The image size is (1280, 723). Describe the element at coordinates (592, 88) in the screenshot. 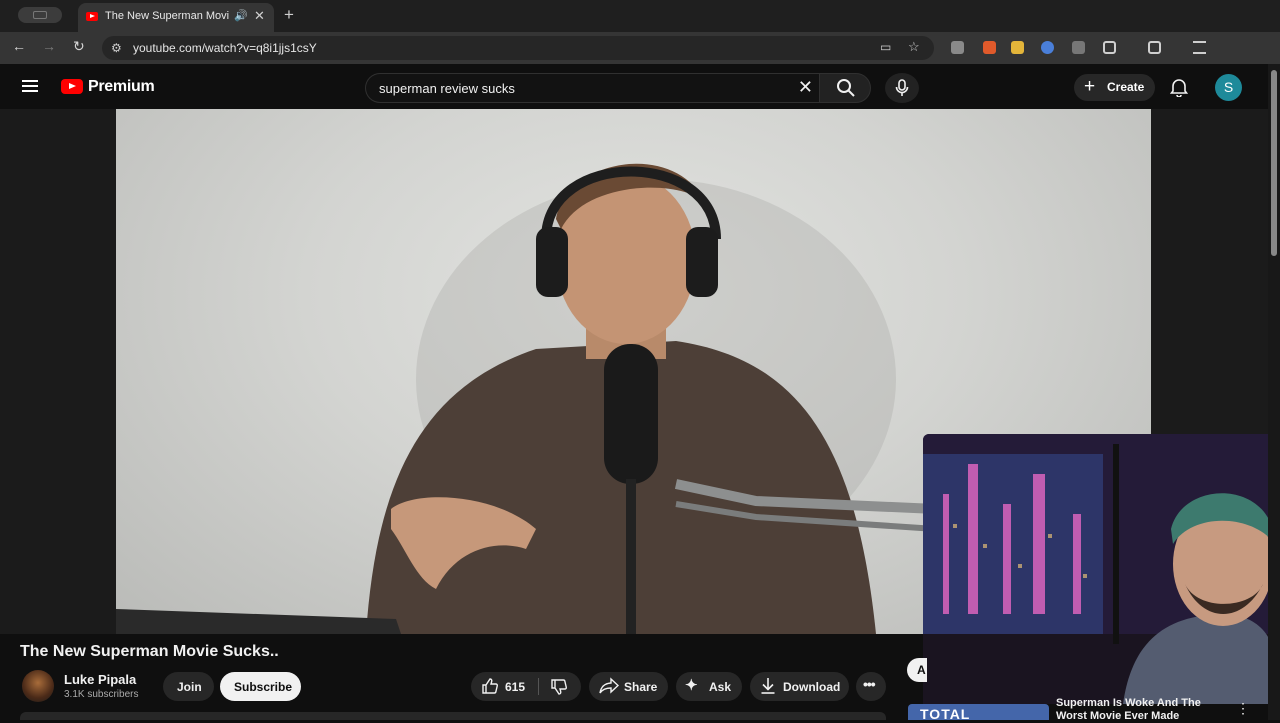

I see `search-input: superman review sucks ✕` at that location.